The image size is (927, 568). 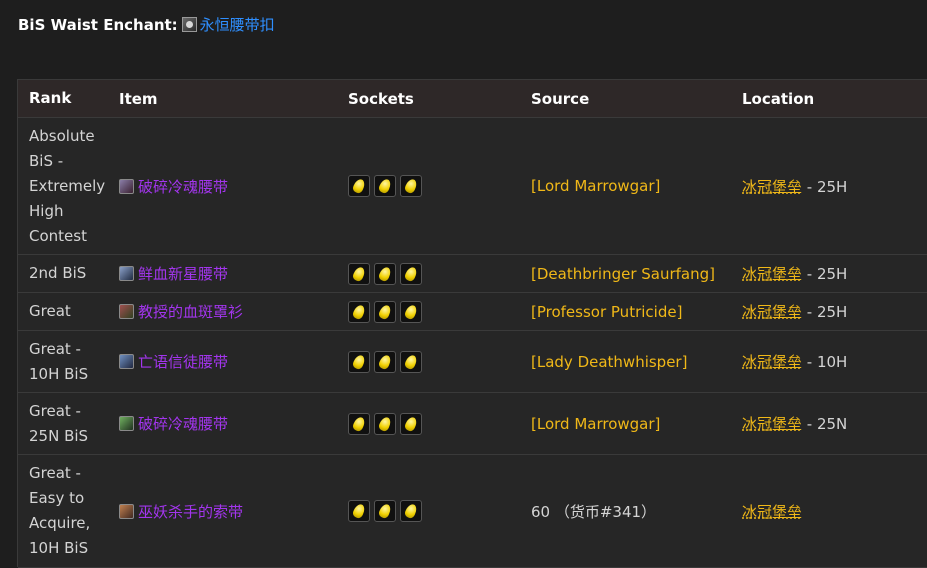 What do you see at coordinates (606, 312) in the screenshot?
I see `source-link: [Professor Putricide]` at bounding box center [606, 312].